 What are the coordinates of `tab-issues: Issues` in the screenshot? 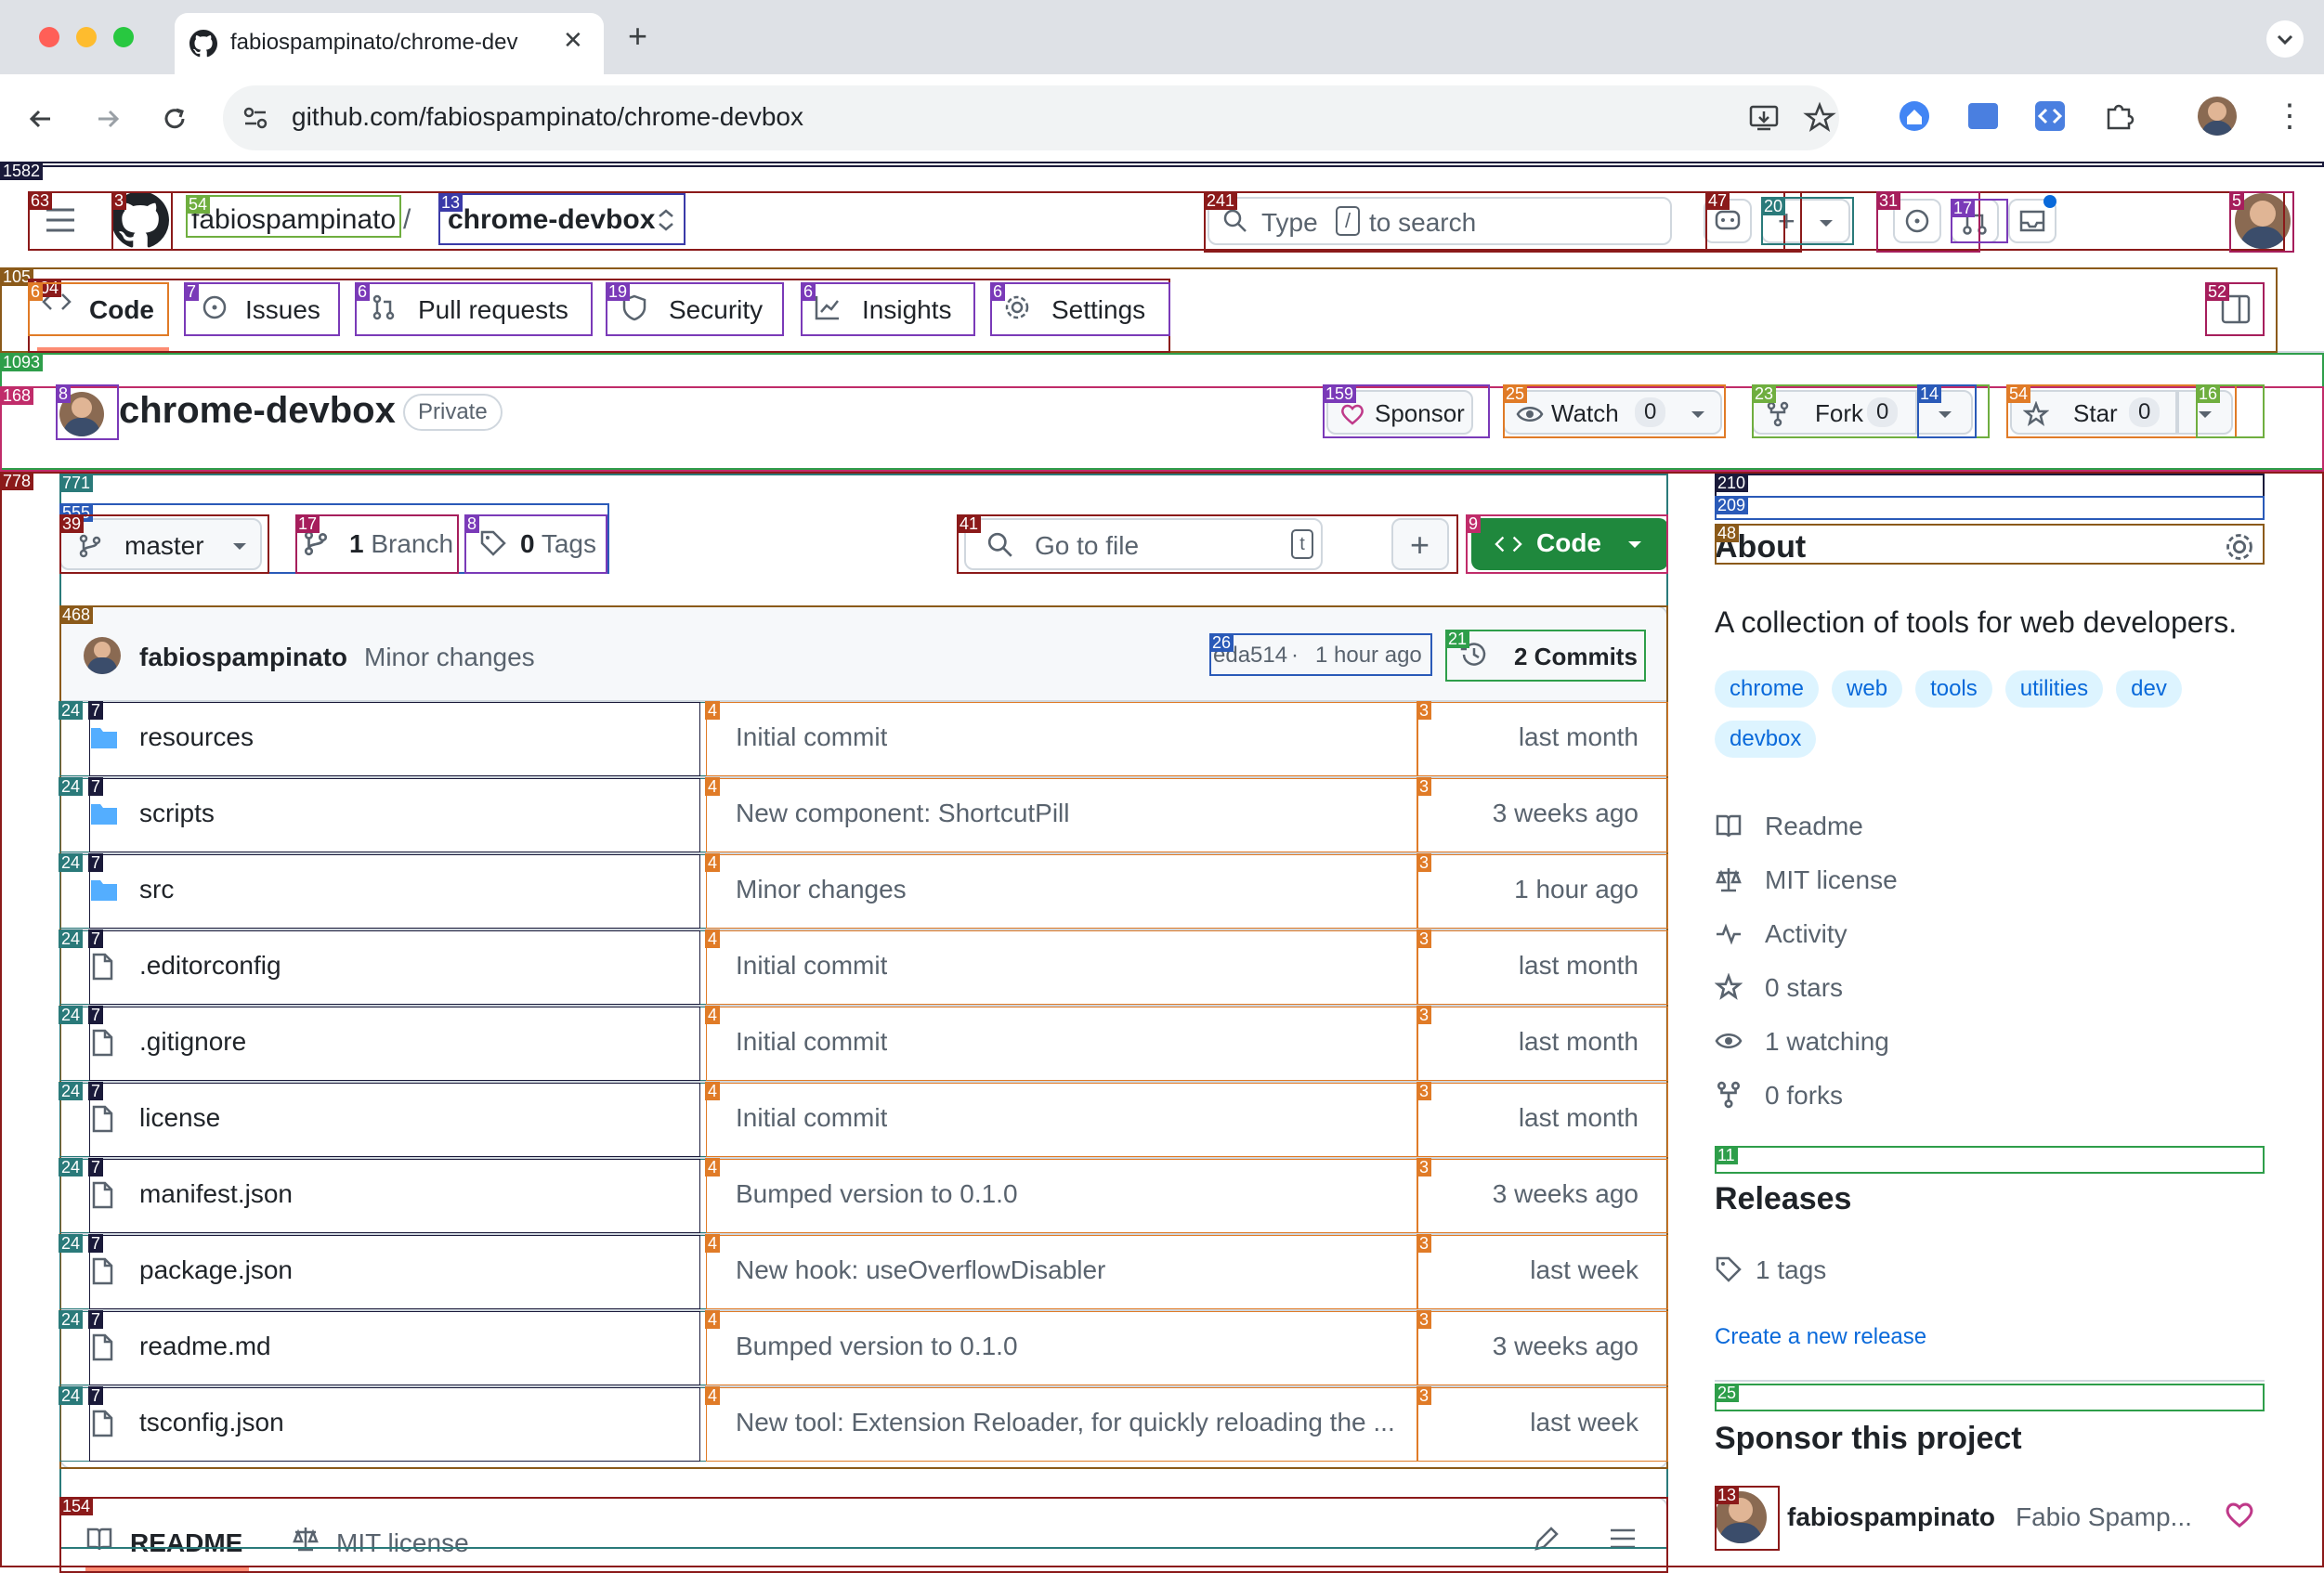 It's located at (282, 310).